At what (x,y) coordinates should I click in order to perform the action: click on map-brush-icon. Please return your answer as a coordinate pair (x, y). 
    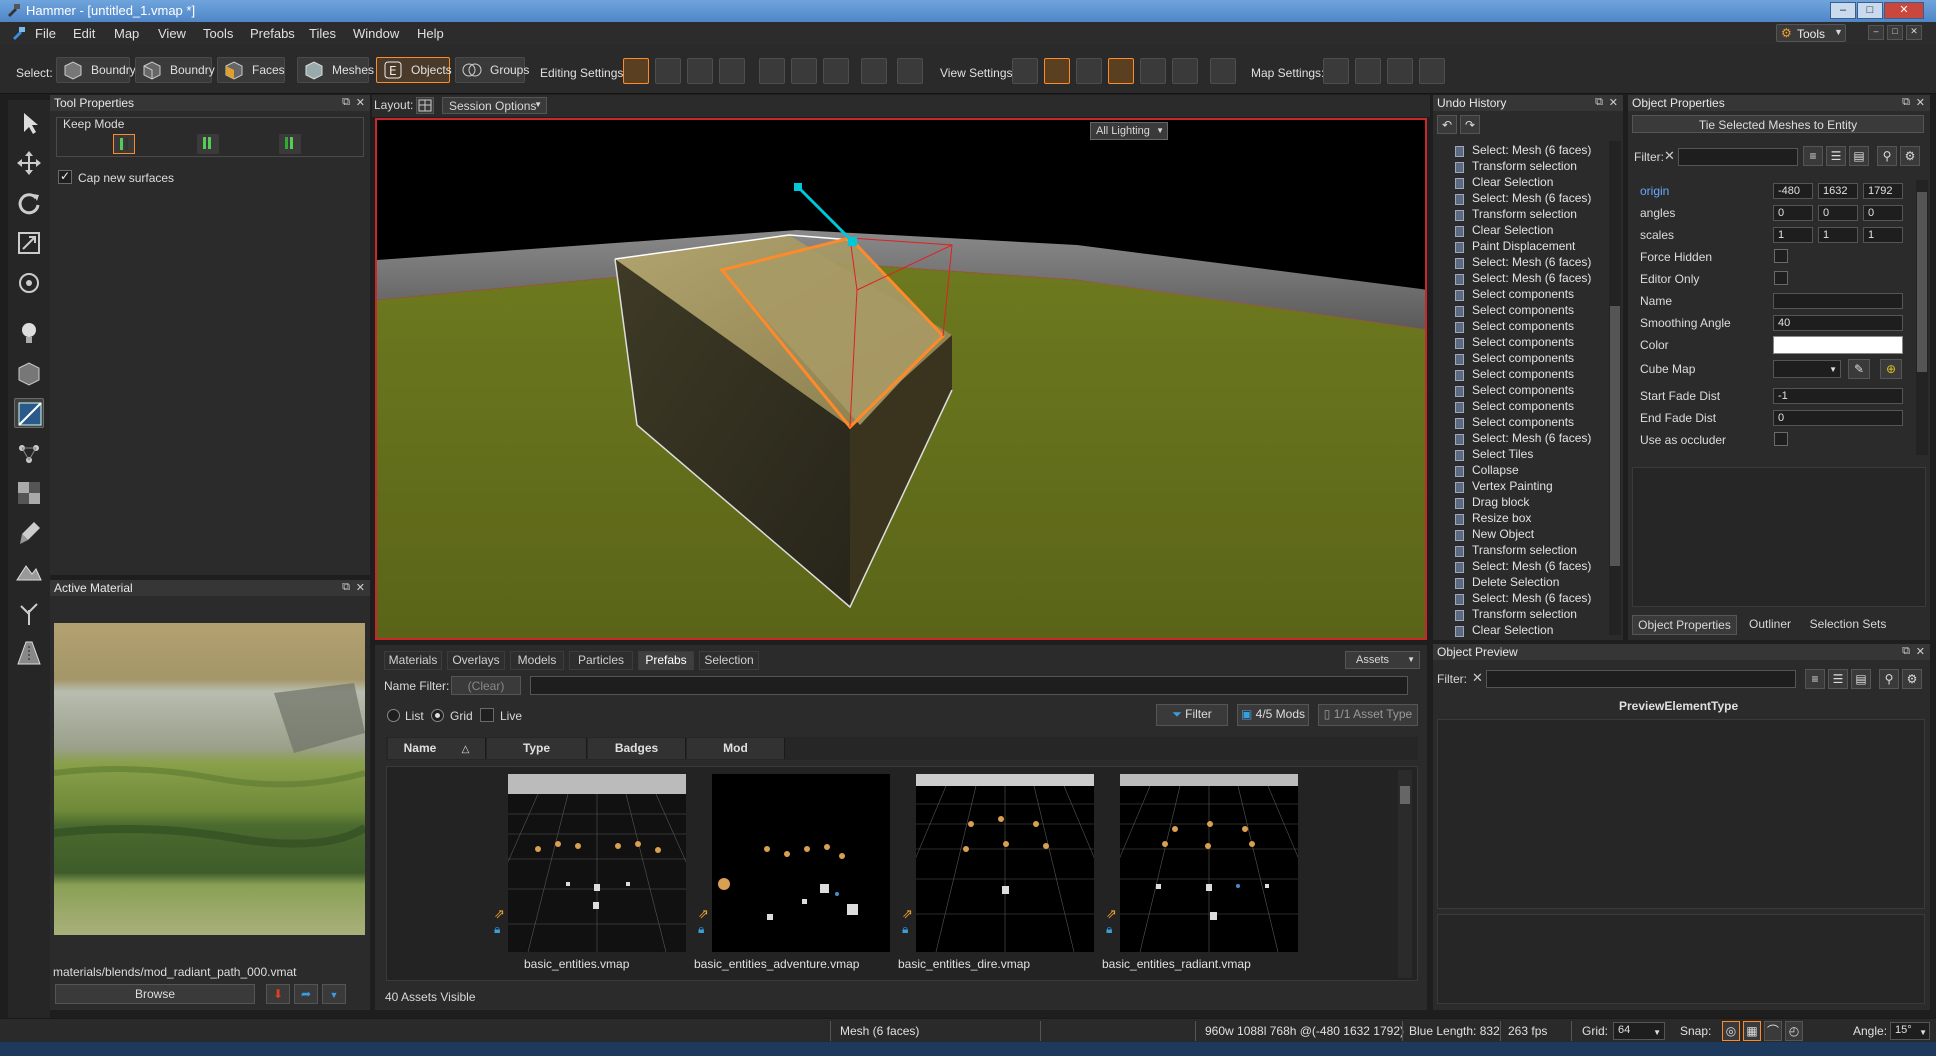
    Looking at the image, I should click on (1400, 71).